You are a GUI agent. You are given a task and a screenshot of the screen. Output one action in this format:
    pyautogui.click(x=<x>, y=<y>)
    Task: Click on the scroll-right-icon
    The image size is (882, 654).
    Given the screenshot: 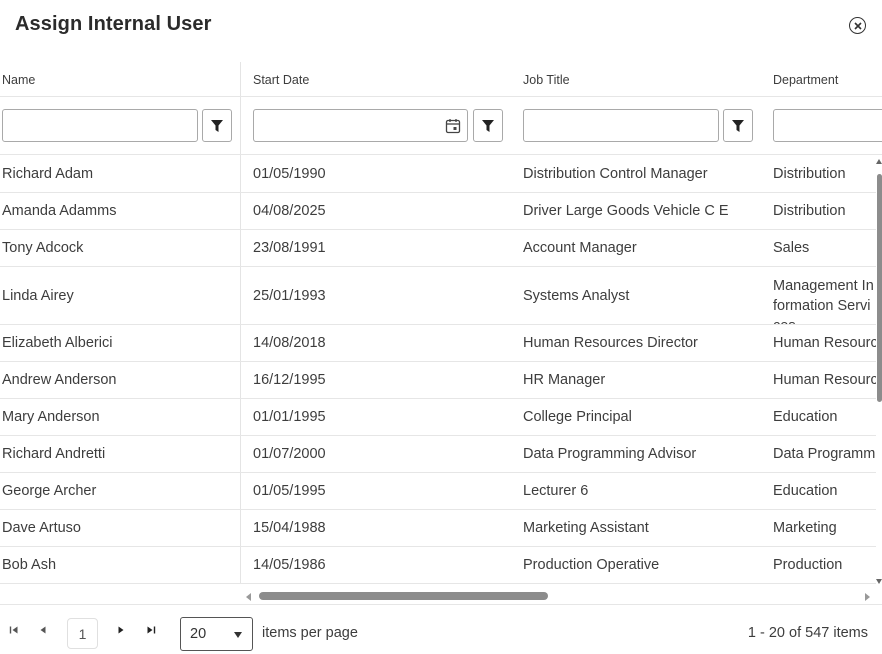 What is the action you would take?
    pyautogui.click(x=867, y=597)
    